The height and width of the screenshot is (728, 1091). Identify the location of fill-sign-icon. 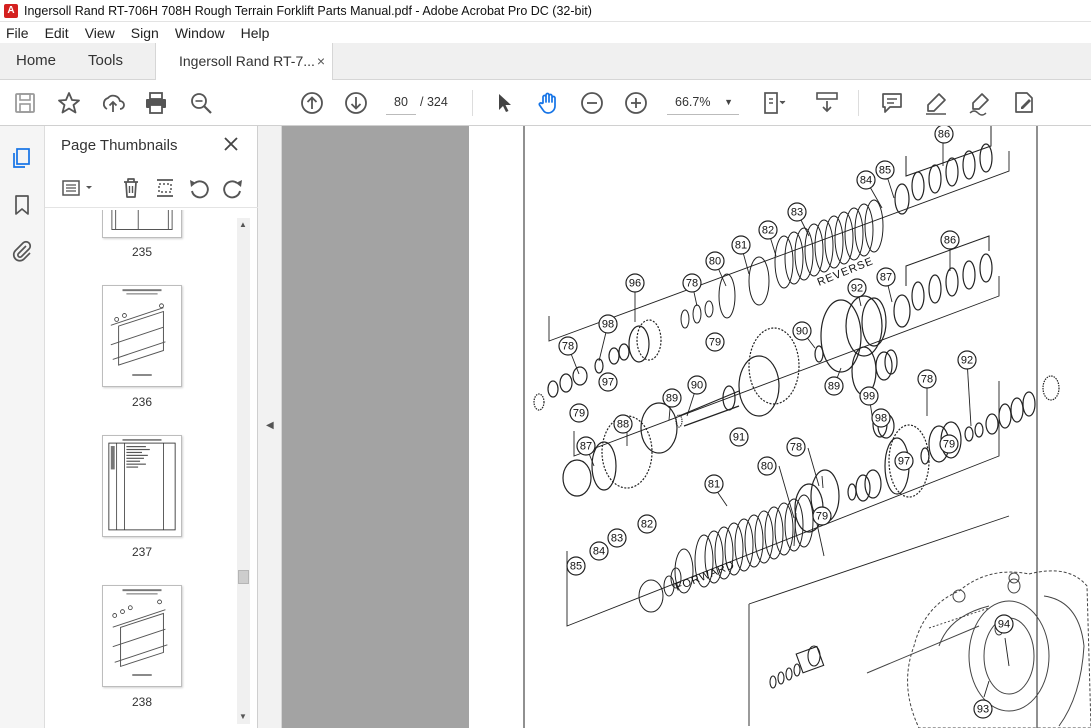
(1024, 103).